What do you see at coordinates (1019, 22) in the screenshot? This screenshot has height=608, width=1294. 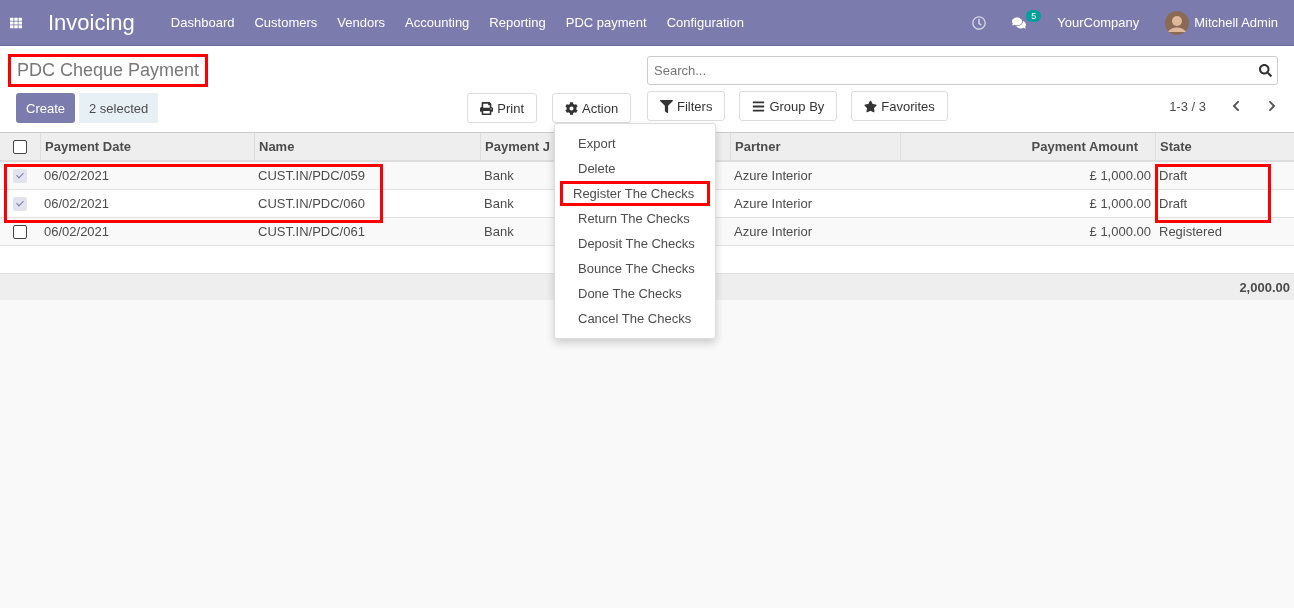 I see `chat-icon` at bounding box center [1019, 22].